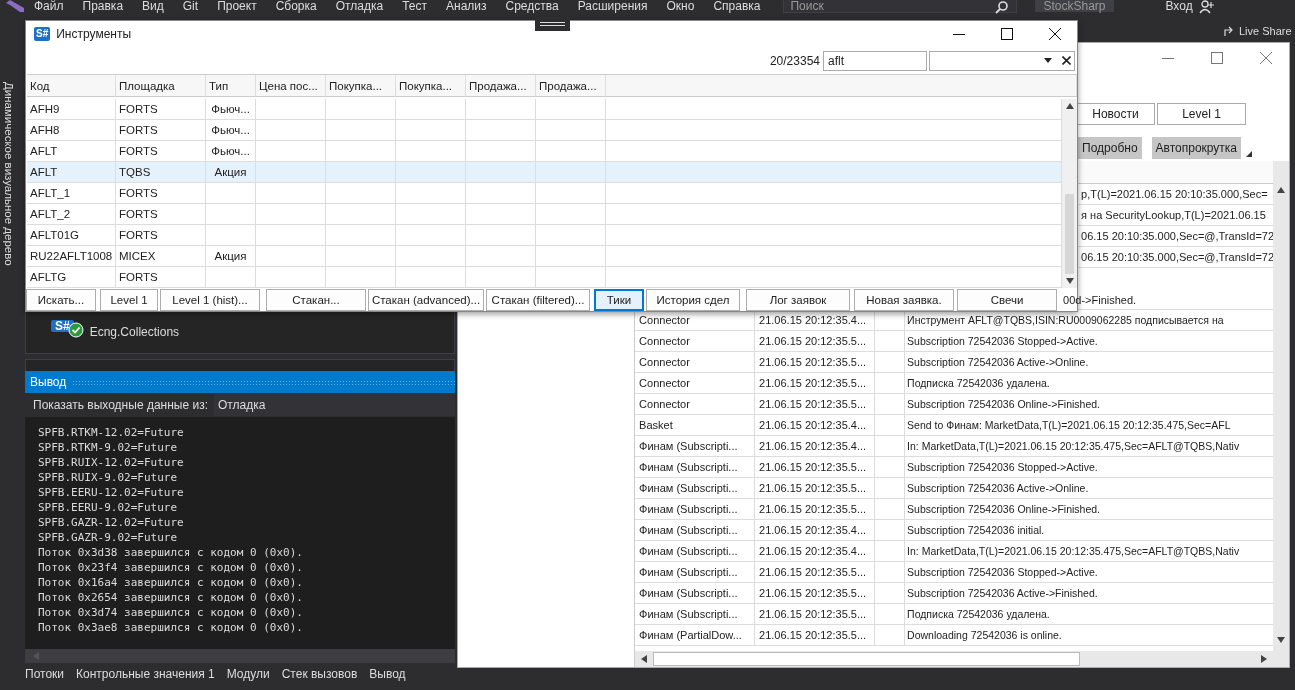 The width and height of the screenshot is (1295, 690). I want to click on menu-item: Средства, so click(532, 6).